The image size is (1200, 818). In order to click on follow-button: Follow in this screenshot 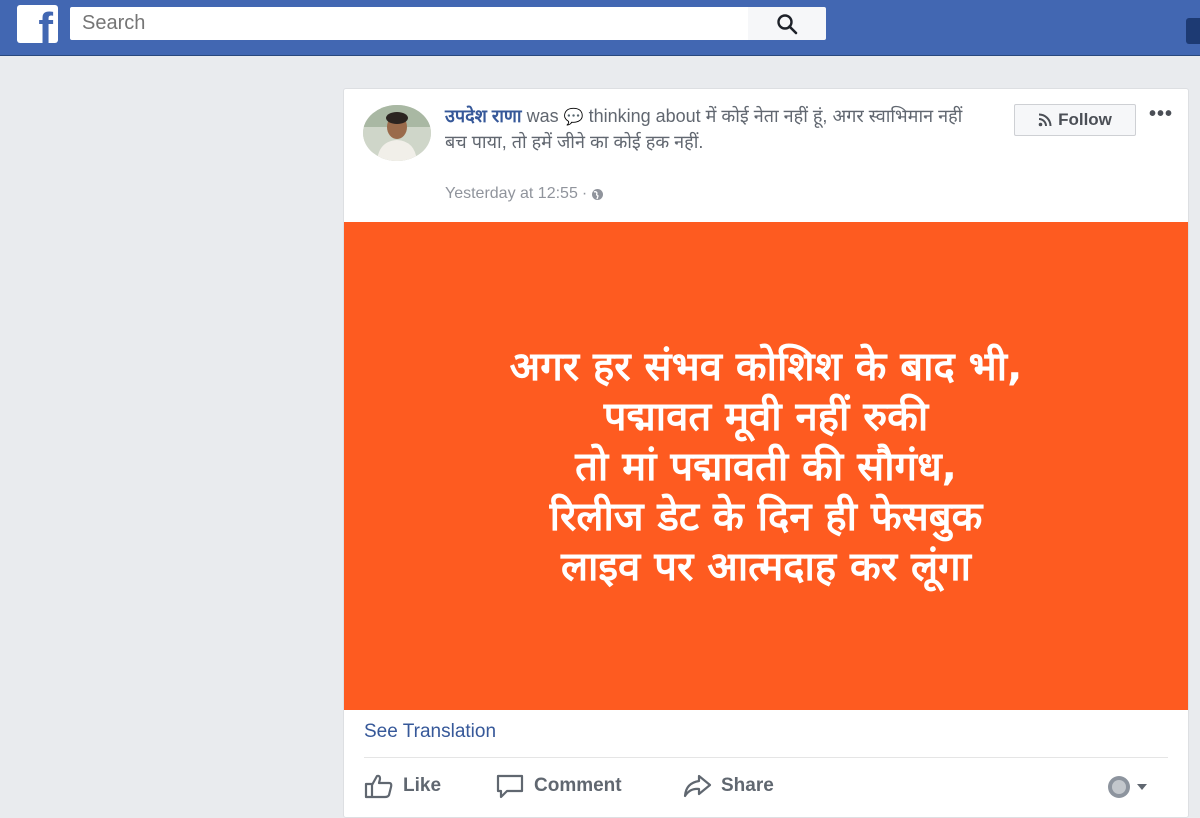, I will do `click(1075, 120)`.